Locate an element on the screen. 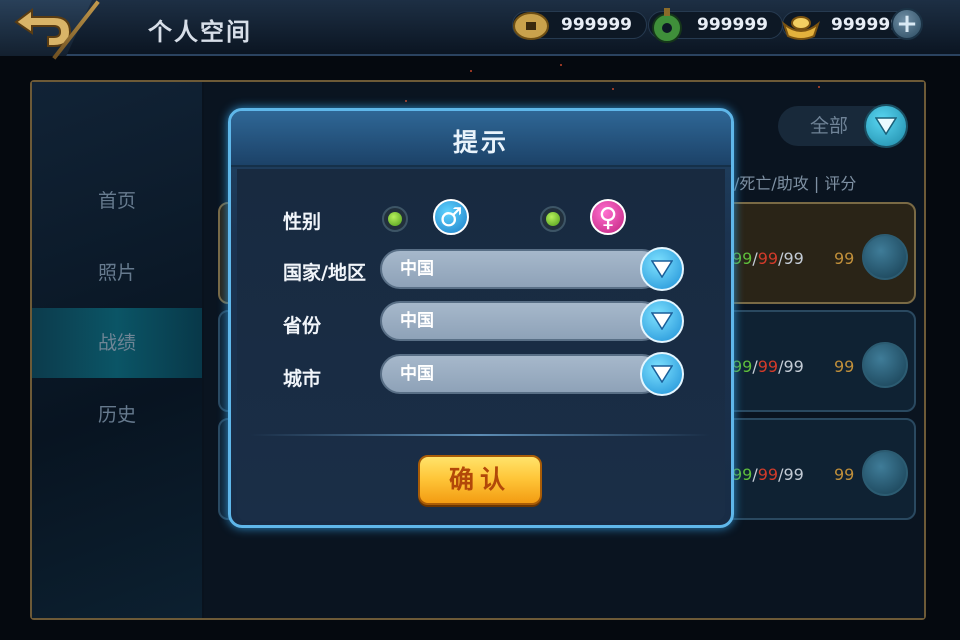  province-select: 中国 is located at coordinates (521, 321).